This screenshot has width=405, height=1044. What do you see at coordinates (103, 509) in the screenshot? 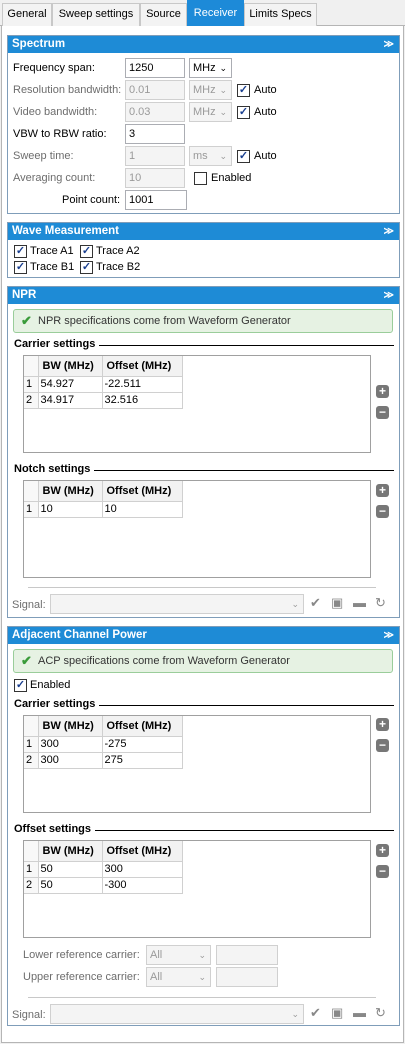
I see `table-row: 1 10 10` at bounding box center [103, 509].